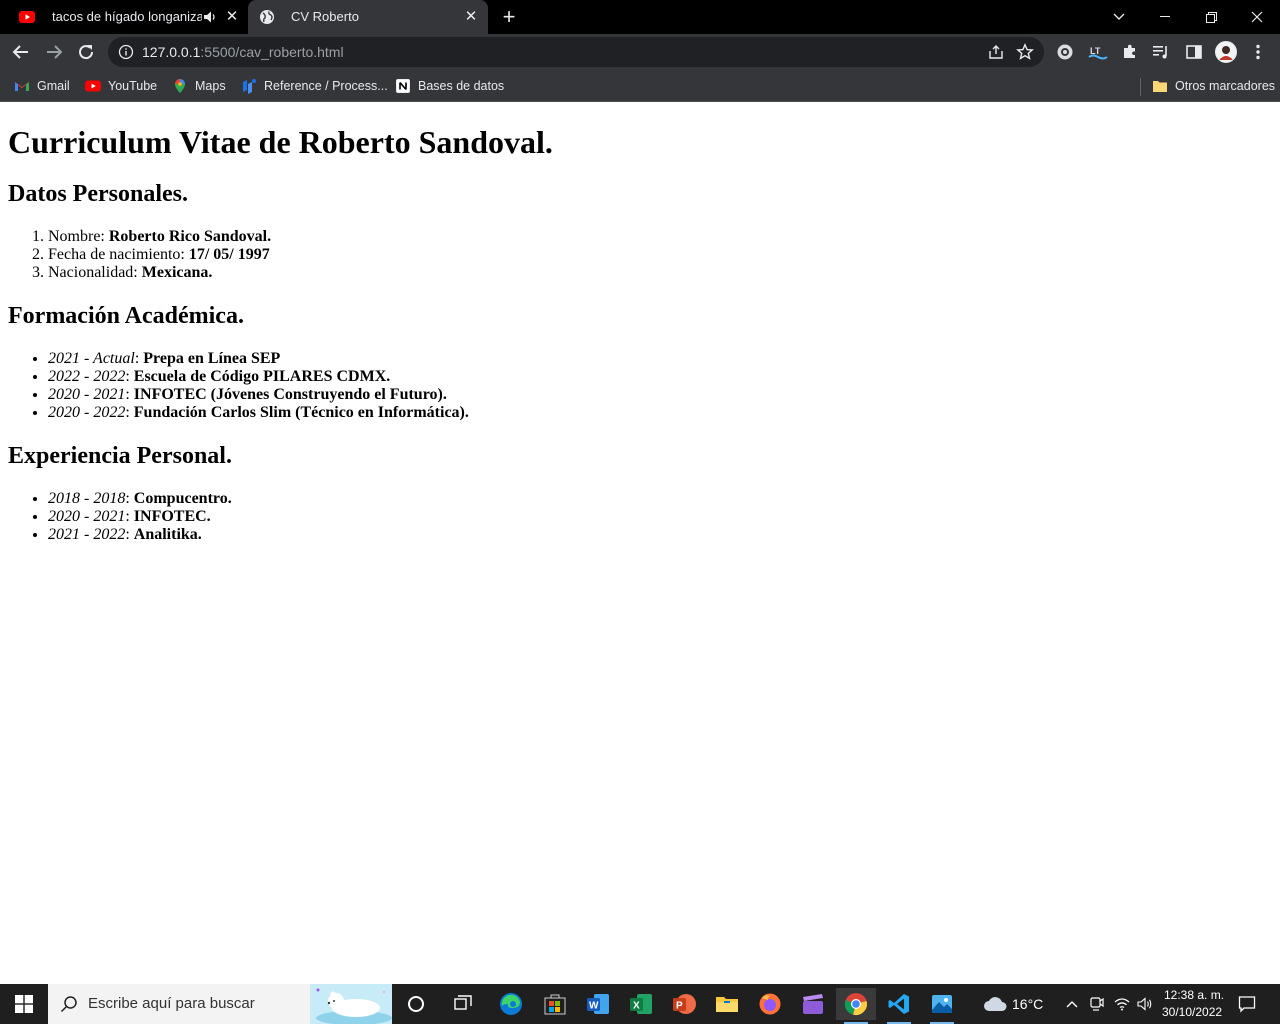  I want to click on cloud-icon, so click(995, 1004).